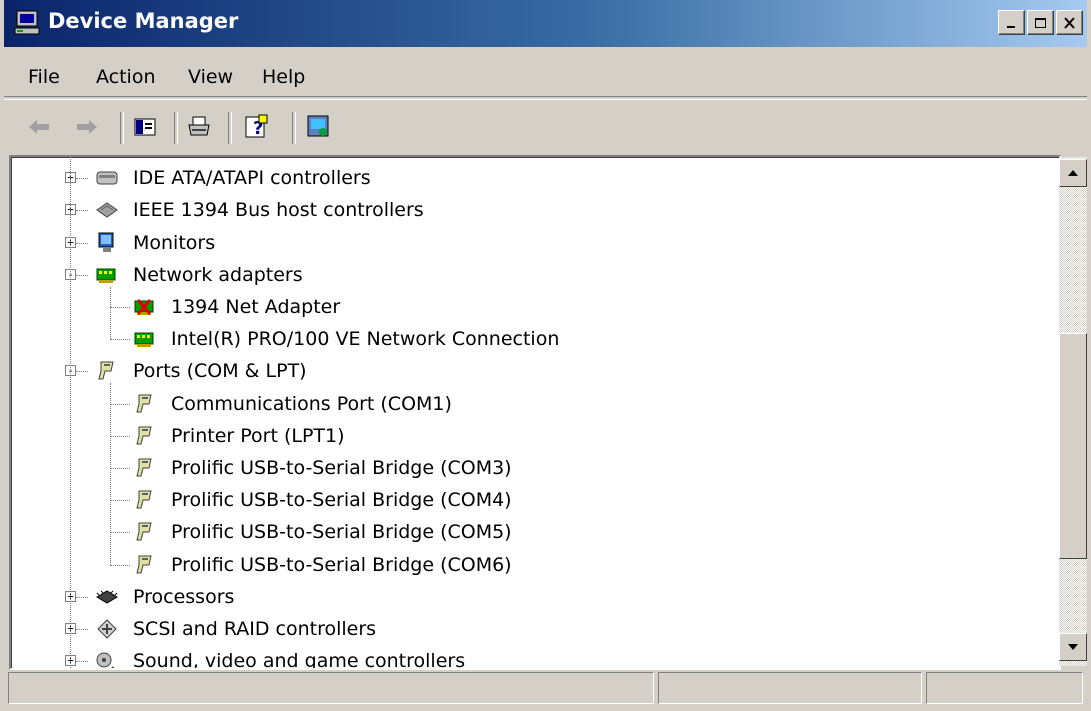 The image size is (1091, 711). I want to click on tree-item-label: Prolific USB-to-Serial Bridge (COM5), so click(341, 532).